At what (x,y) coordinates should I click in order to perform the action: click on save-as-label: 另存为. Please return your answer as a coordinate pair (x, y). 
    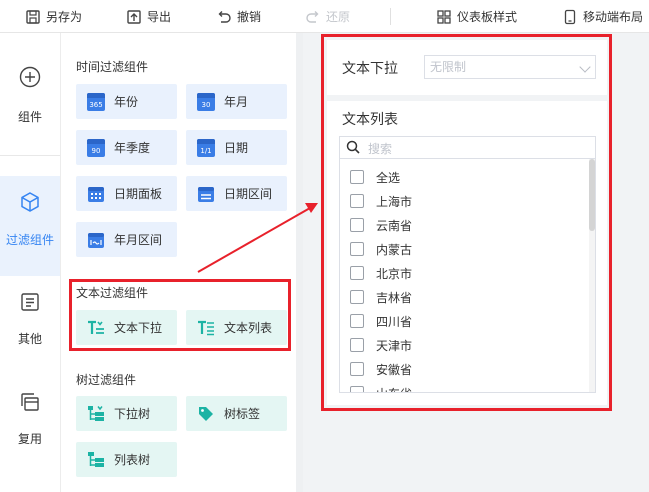
    Looking at the image, I should click on (64, 17).